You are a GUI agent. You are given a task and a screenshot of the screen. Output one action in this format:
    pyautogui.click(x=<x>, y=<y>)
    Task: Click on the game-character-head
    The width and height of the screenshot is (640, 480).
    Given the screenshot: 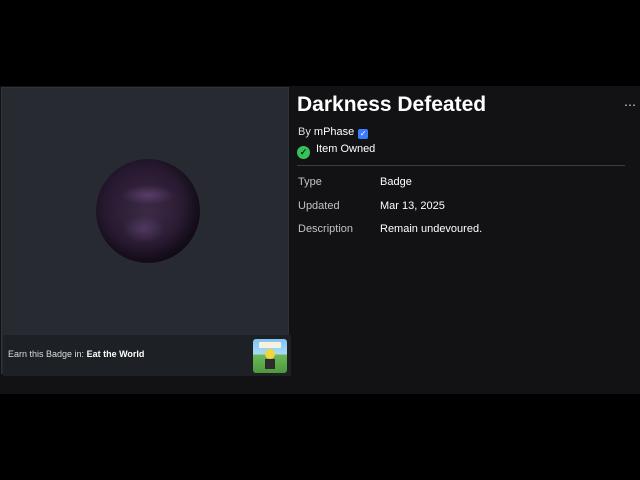 What is the action you would take?
    pyautogui.click(x=270, y=354)
    